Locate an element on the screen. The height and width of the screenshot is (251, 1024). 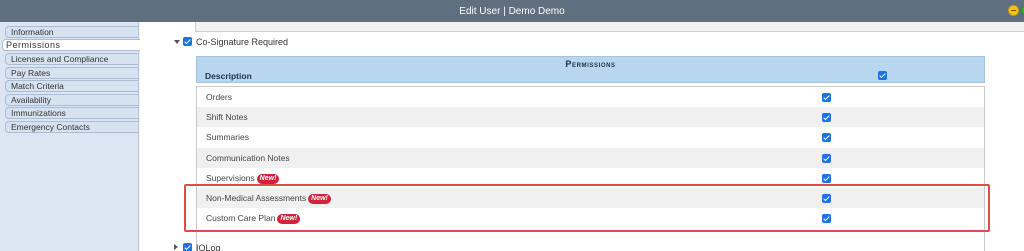
permissions-title: Permissions is located at coordinates (590, 64).